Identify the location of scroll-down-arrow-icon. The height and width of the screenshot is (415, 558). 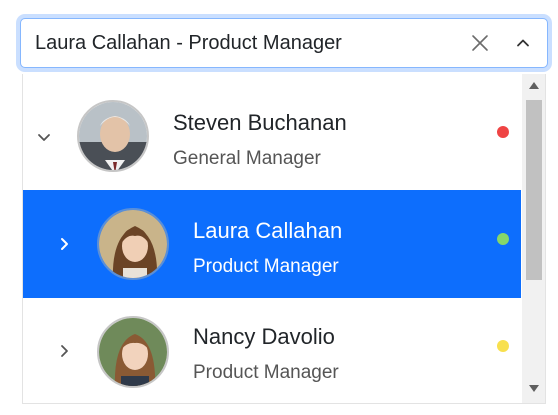
(534, 389).